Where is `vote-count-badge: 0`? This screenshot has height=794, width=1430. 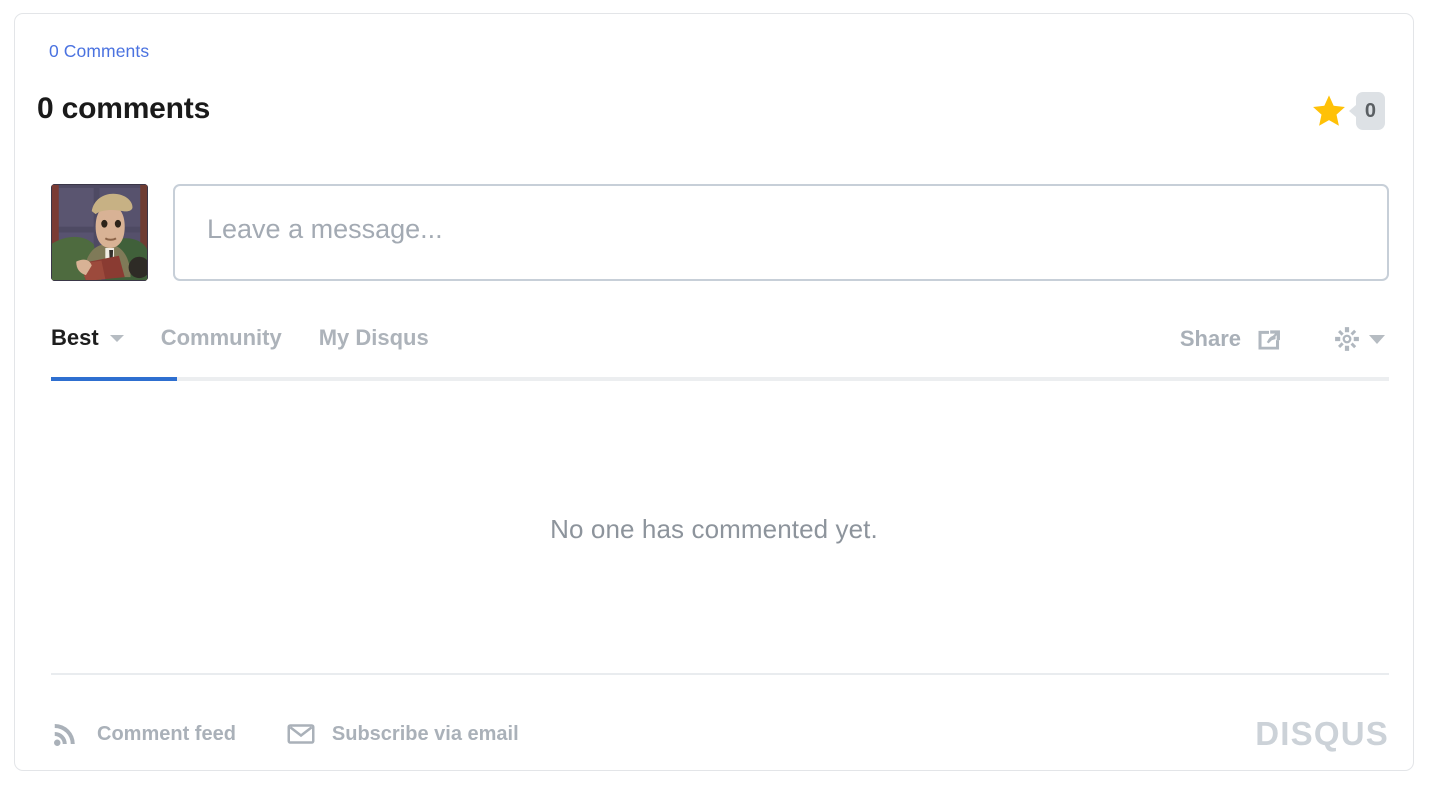
vote-count-badge: 0 is located at coordinates (1366, 111).